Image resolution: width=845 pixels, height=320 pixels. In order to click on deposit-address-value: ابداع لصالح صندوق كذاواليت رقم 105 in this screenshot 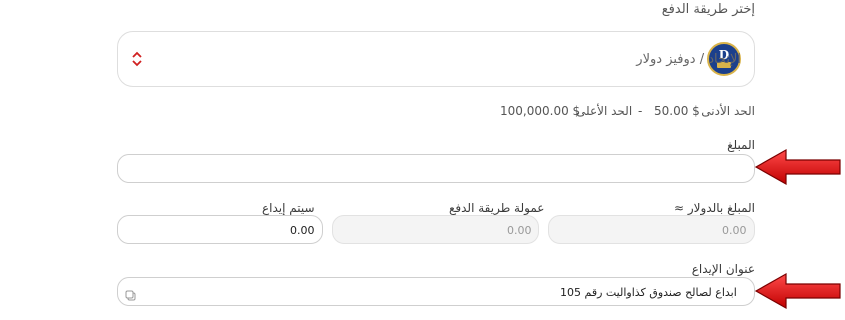, I will do `click(648, 292)`.